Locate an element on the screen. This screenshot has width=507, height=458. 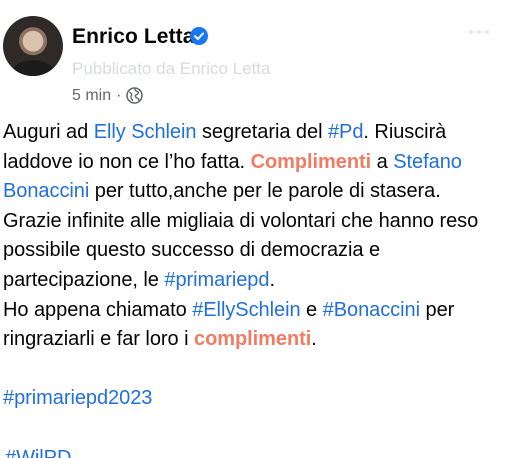
more-options-icon is located at coordinates (479, 32).